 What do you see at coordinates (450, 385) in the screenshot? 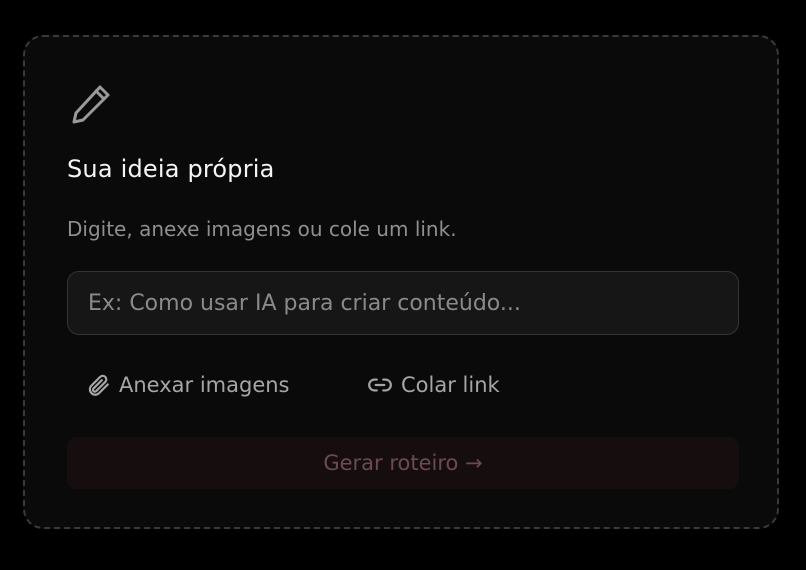
I see `paste-link-label: Colar link` at bounding box center [450, 385].